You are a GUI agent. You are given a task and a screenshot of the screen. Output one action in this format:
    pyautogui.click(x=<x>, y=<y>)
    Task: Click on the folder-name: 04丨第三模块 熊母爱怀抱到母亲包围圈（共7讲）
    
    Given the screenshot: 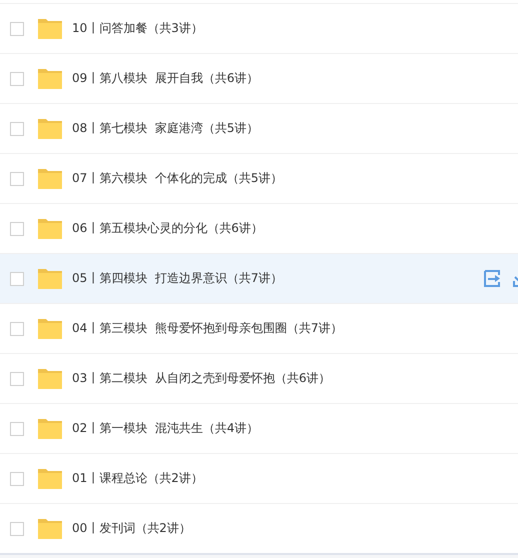 What is the action you would take?
    pyautogui.click(x=207, y=328)
    